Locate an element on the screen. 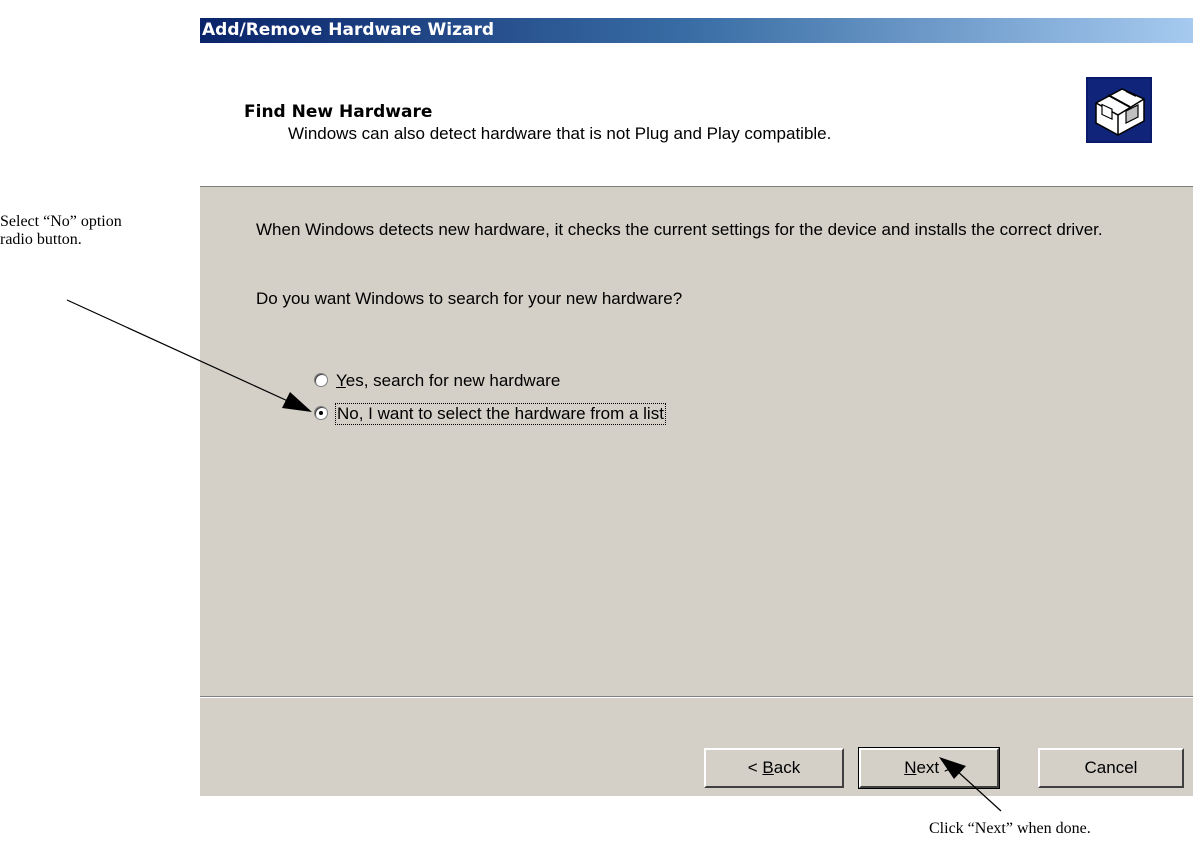 The image size is (1193, 867). radio-label-yes-text: es, search for new hardware is located at coordinates (453, 380).